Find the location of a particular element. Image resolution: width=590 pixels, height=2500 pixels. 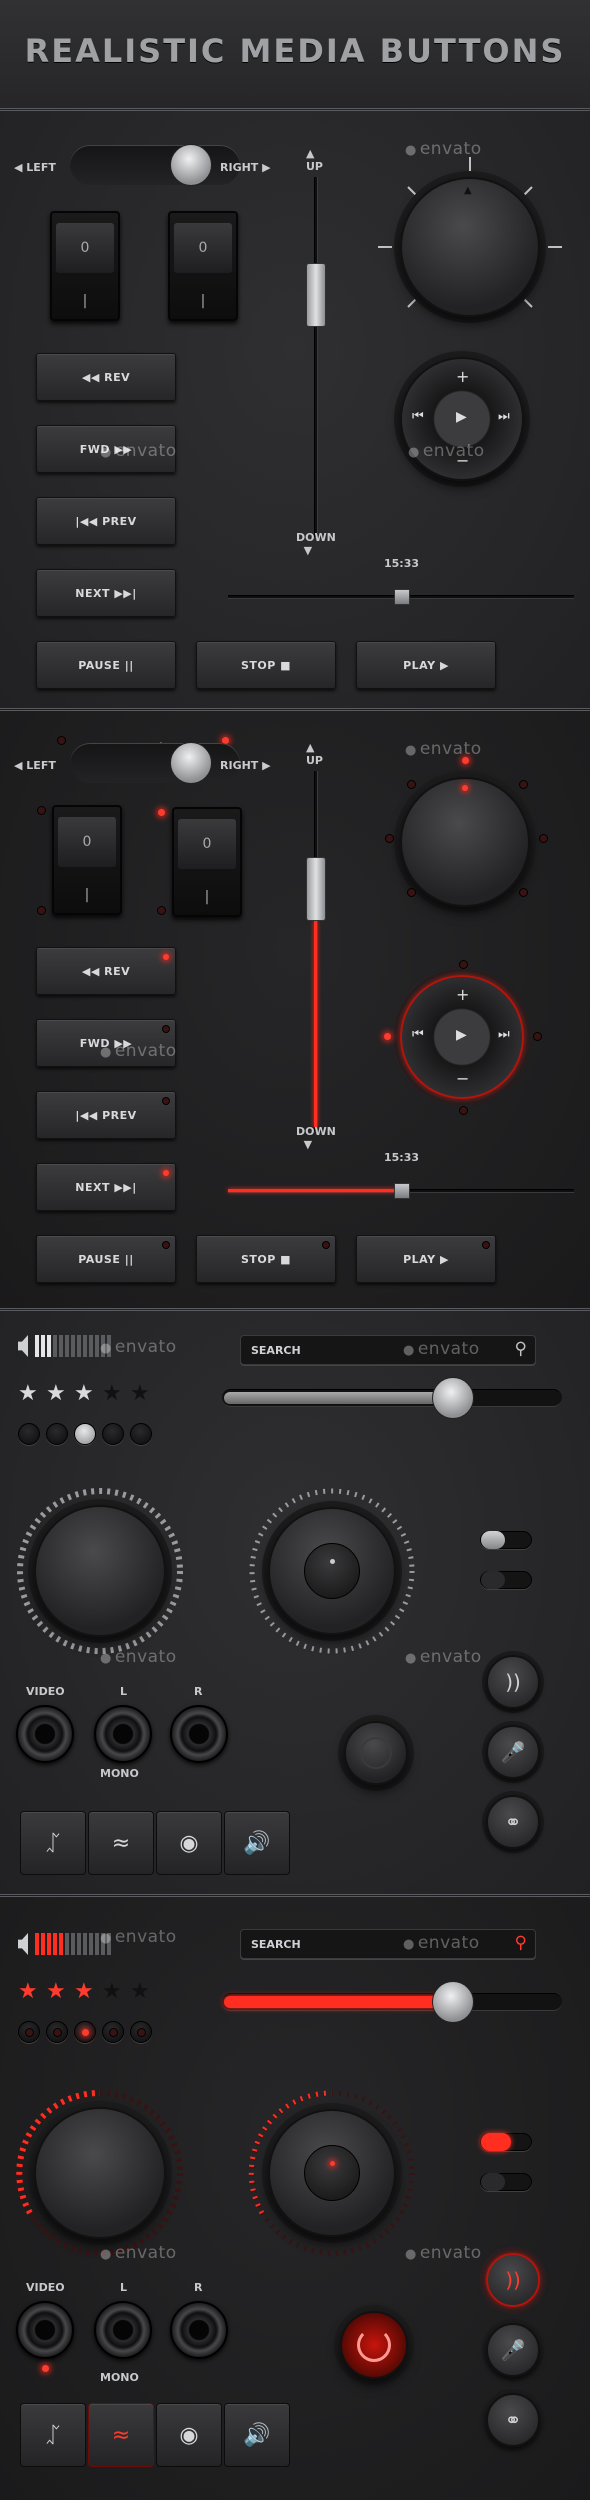

page-header: REALISTIC MEDIA BUTTONS is located at coordinates (295, 54).